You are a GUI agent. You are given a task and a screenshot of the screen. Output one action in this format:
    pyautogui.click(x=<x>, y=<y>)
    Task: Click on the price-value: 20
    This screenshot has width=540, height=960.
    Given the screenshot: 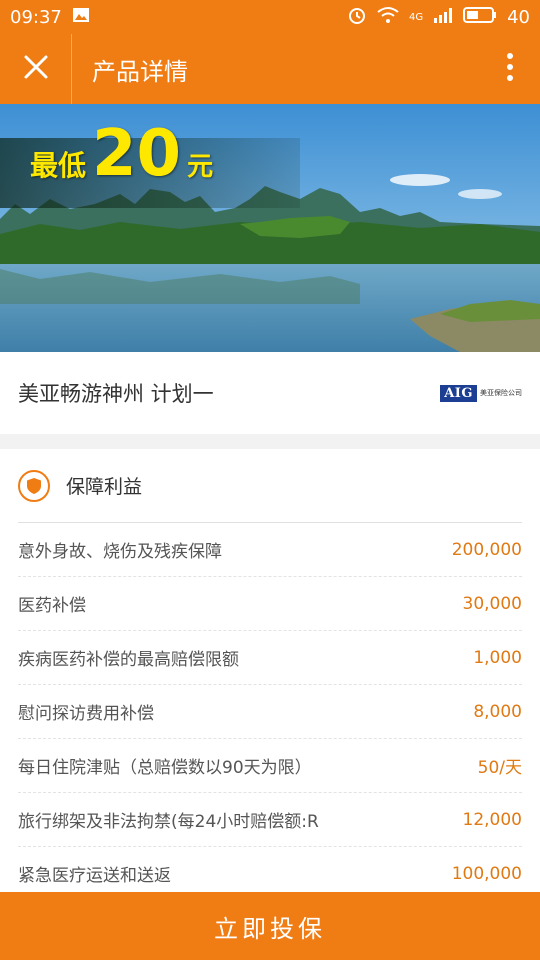 What is the action you would take?
    pyautogui.click(x=137, y=154)
    